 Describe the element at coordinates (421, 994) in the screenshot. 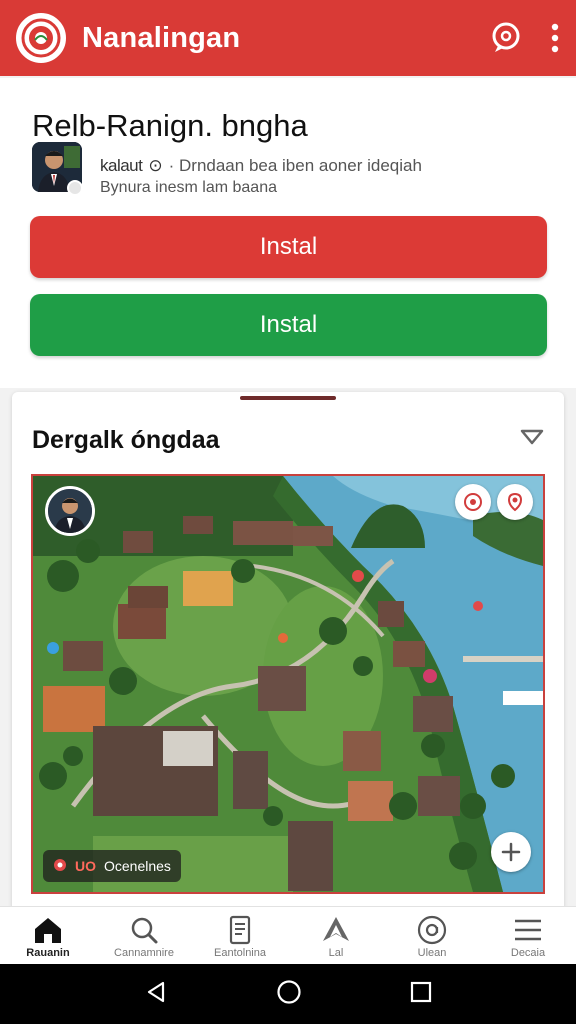

I see `recents-icon` at that location.